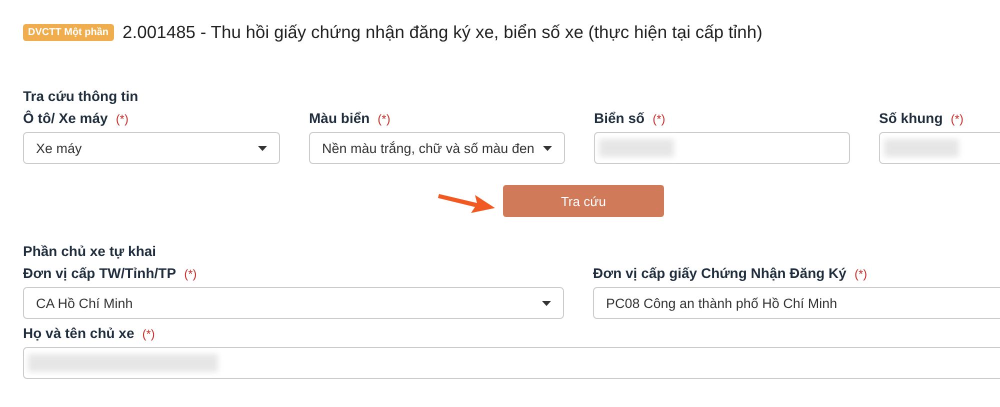  Describe the element at coordinates (99, 273) in the screenshot. I see `field-label: Đơn vị cấp TW/Tỉnh/TP` at that location.